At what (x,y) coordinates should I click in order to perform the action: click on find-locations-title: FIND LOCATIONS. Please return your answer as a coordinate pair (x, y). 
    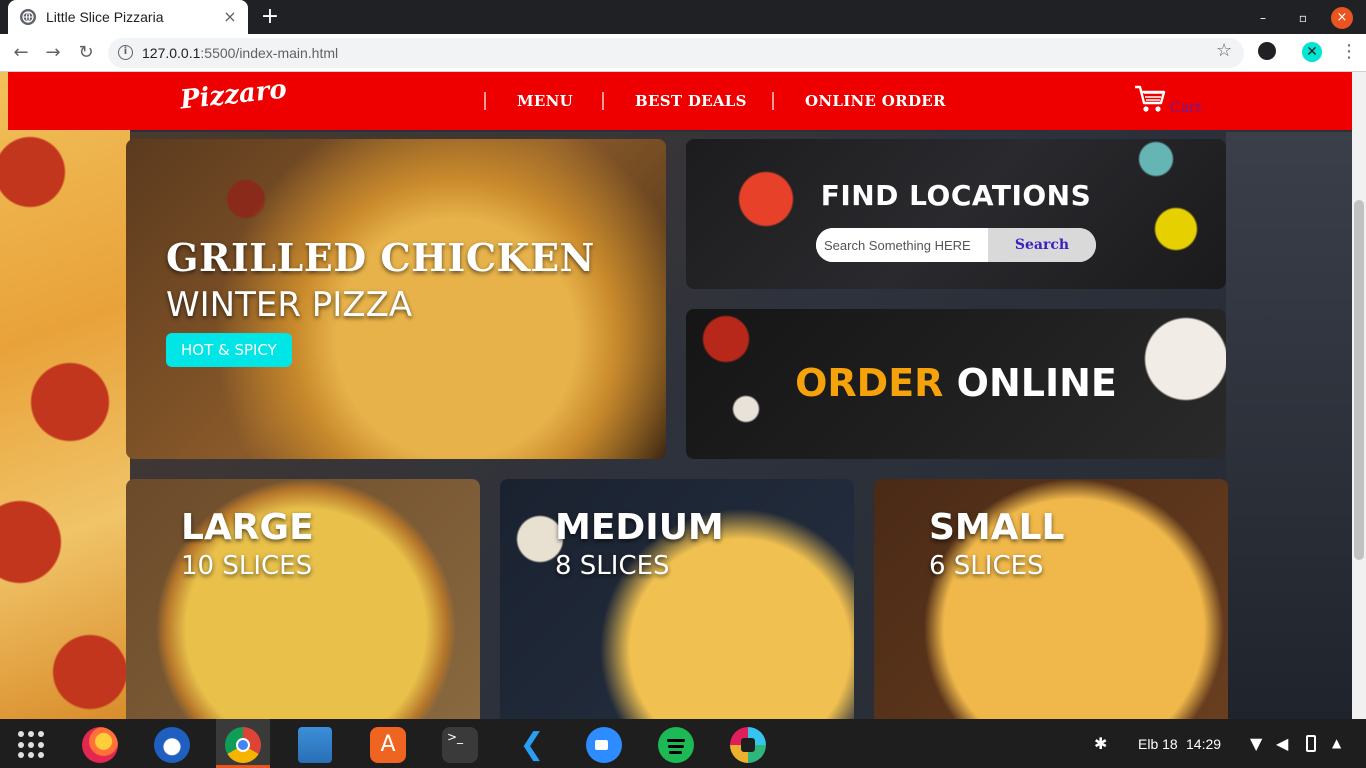
    Looking at the image, I should click on (956, 195).